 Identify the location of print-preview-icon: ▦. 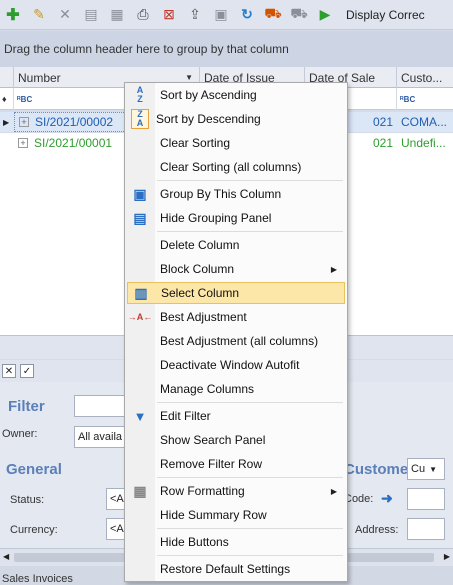
(117, 15).